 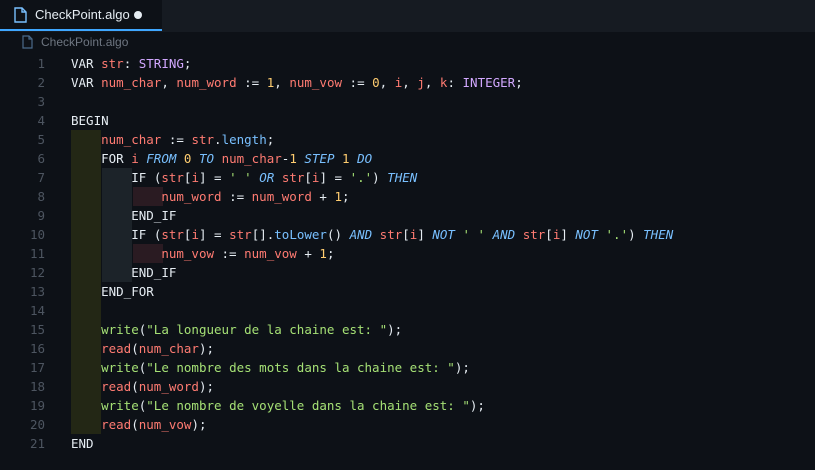 What do you see at coordinates (37, 367) in the screenshot?
I see `line-number: 17` at bounding box center [37, 367].